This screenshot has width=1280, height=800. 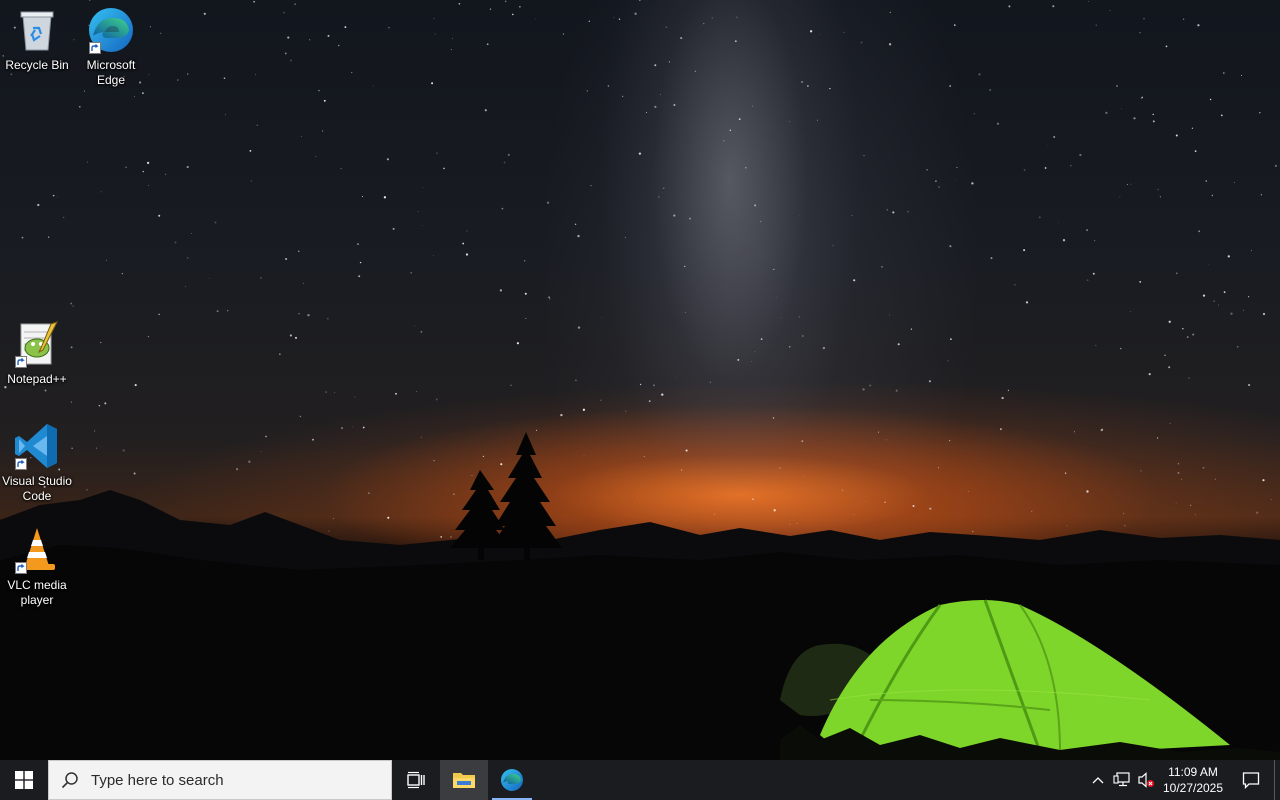 What do you see at coordinates (111, 72) in the screenshot?
I see `microsoft-edge-label: Microsoft Edge` at bounding box center [111, 72].